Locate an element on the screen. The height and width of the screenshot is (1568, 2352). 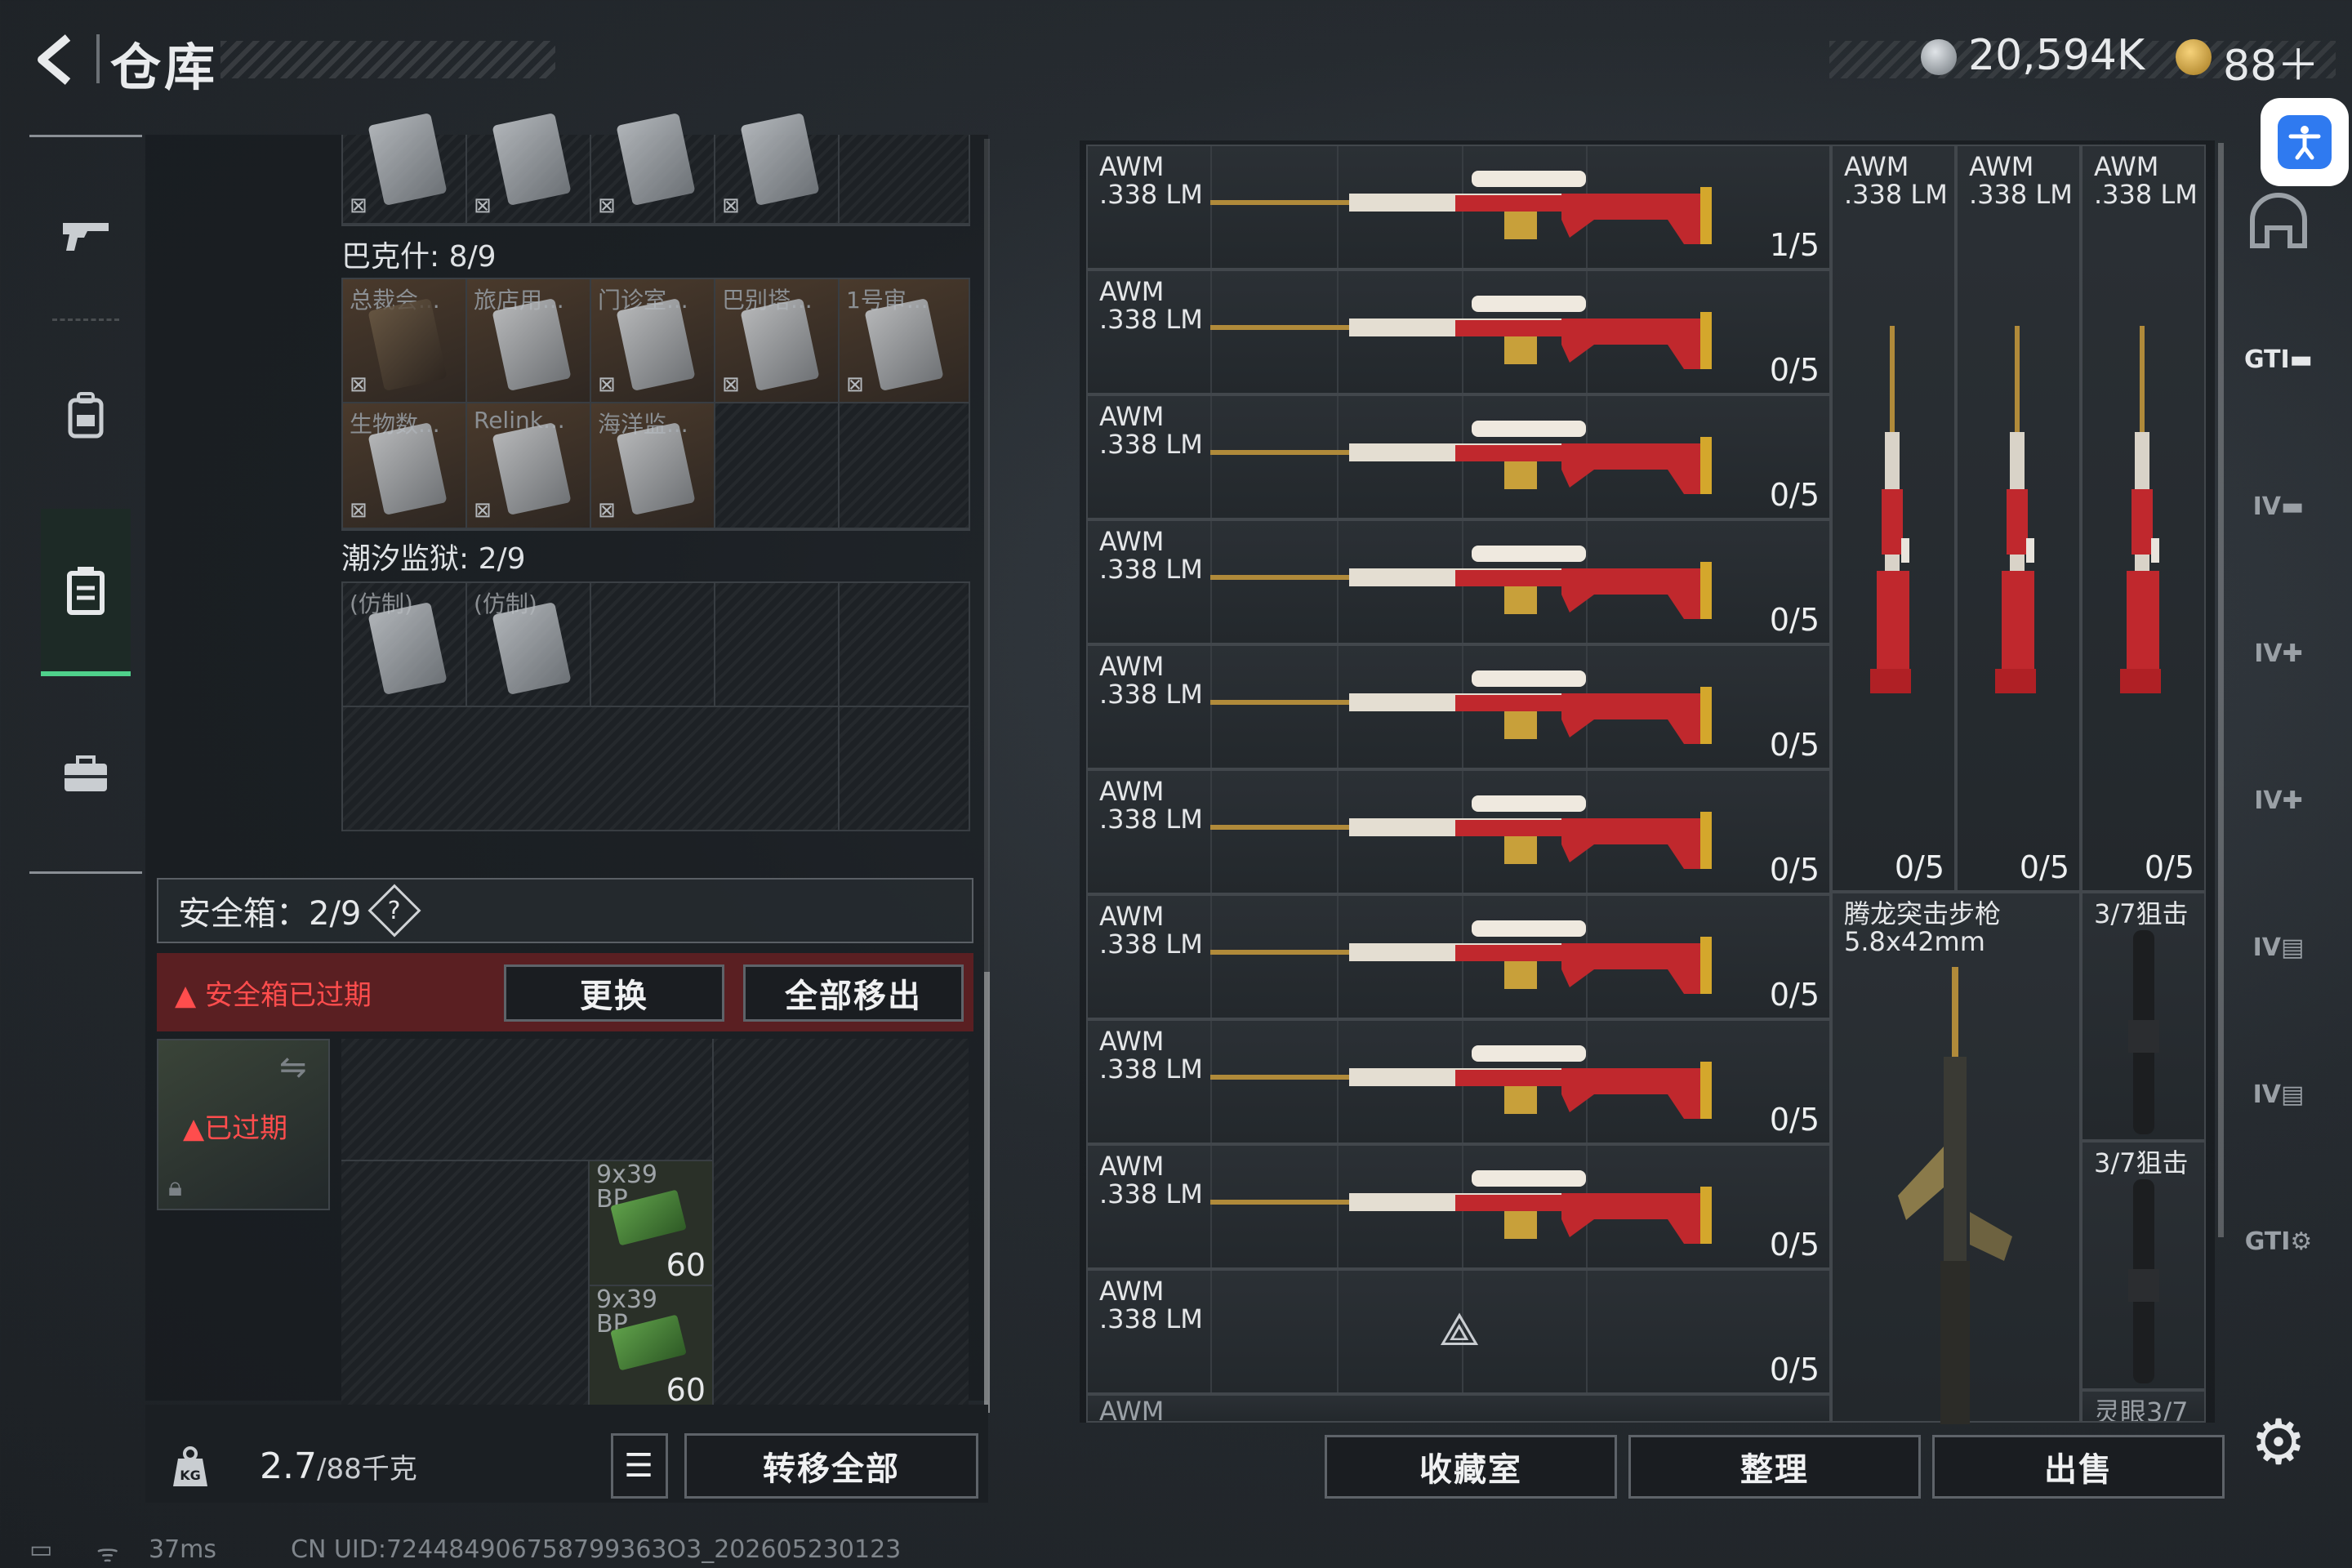
safebox-item: ⇋ ▲已过期 🔒︎ is located at coordinates (243, 1124).